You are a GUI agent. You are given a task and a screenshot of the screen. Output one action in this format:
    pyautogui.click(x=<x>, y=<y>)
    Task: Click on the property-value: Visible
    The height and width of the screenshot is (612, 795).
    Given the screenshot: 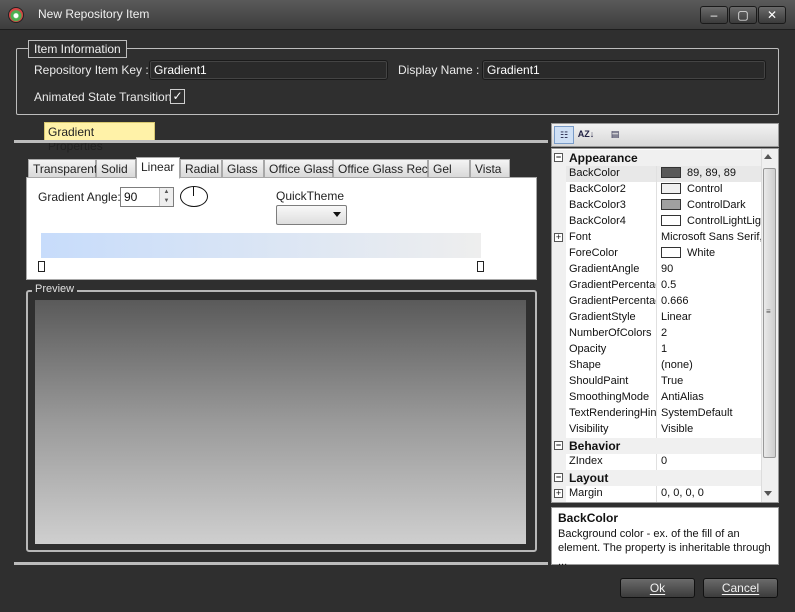 What is the action you would take?
    pyautogui.click(x=711, y=429)
    